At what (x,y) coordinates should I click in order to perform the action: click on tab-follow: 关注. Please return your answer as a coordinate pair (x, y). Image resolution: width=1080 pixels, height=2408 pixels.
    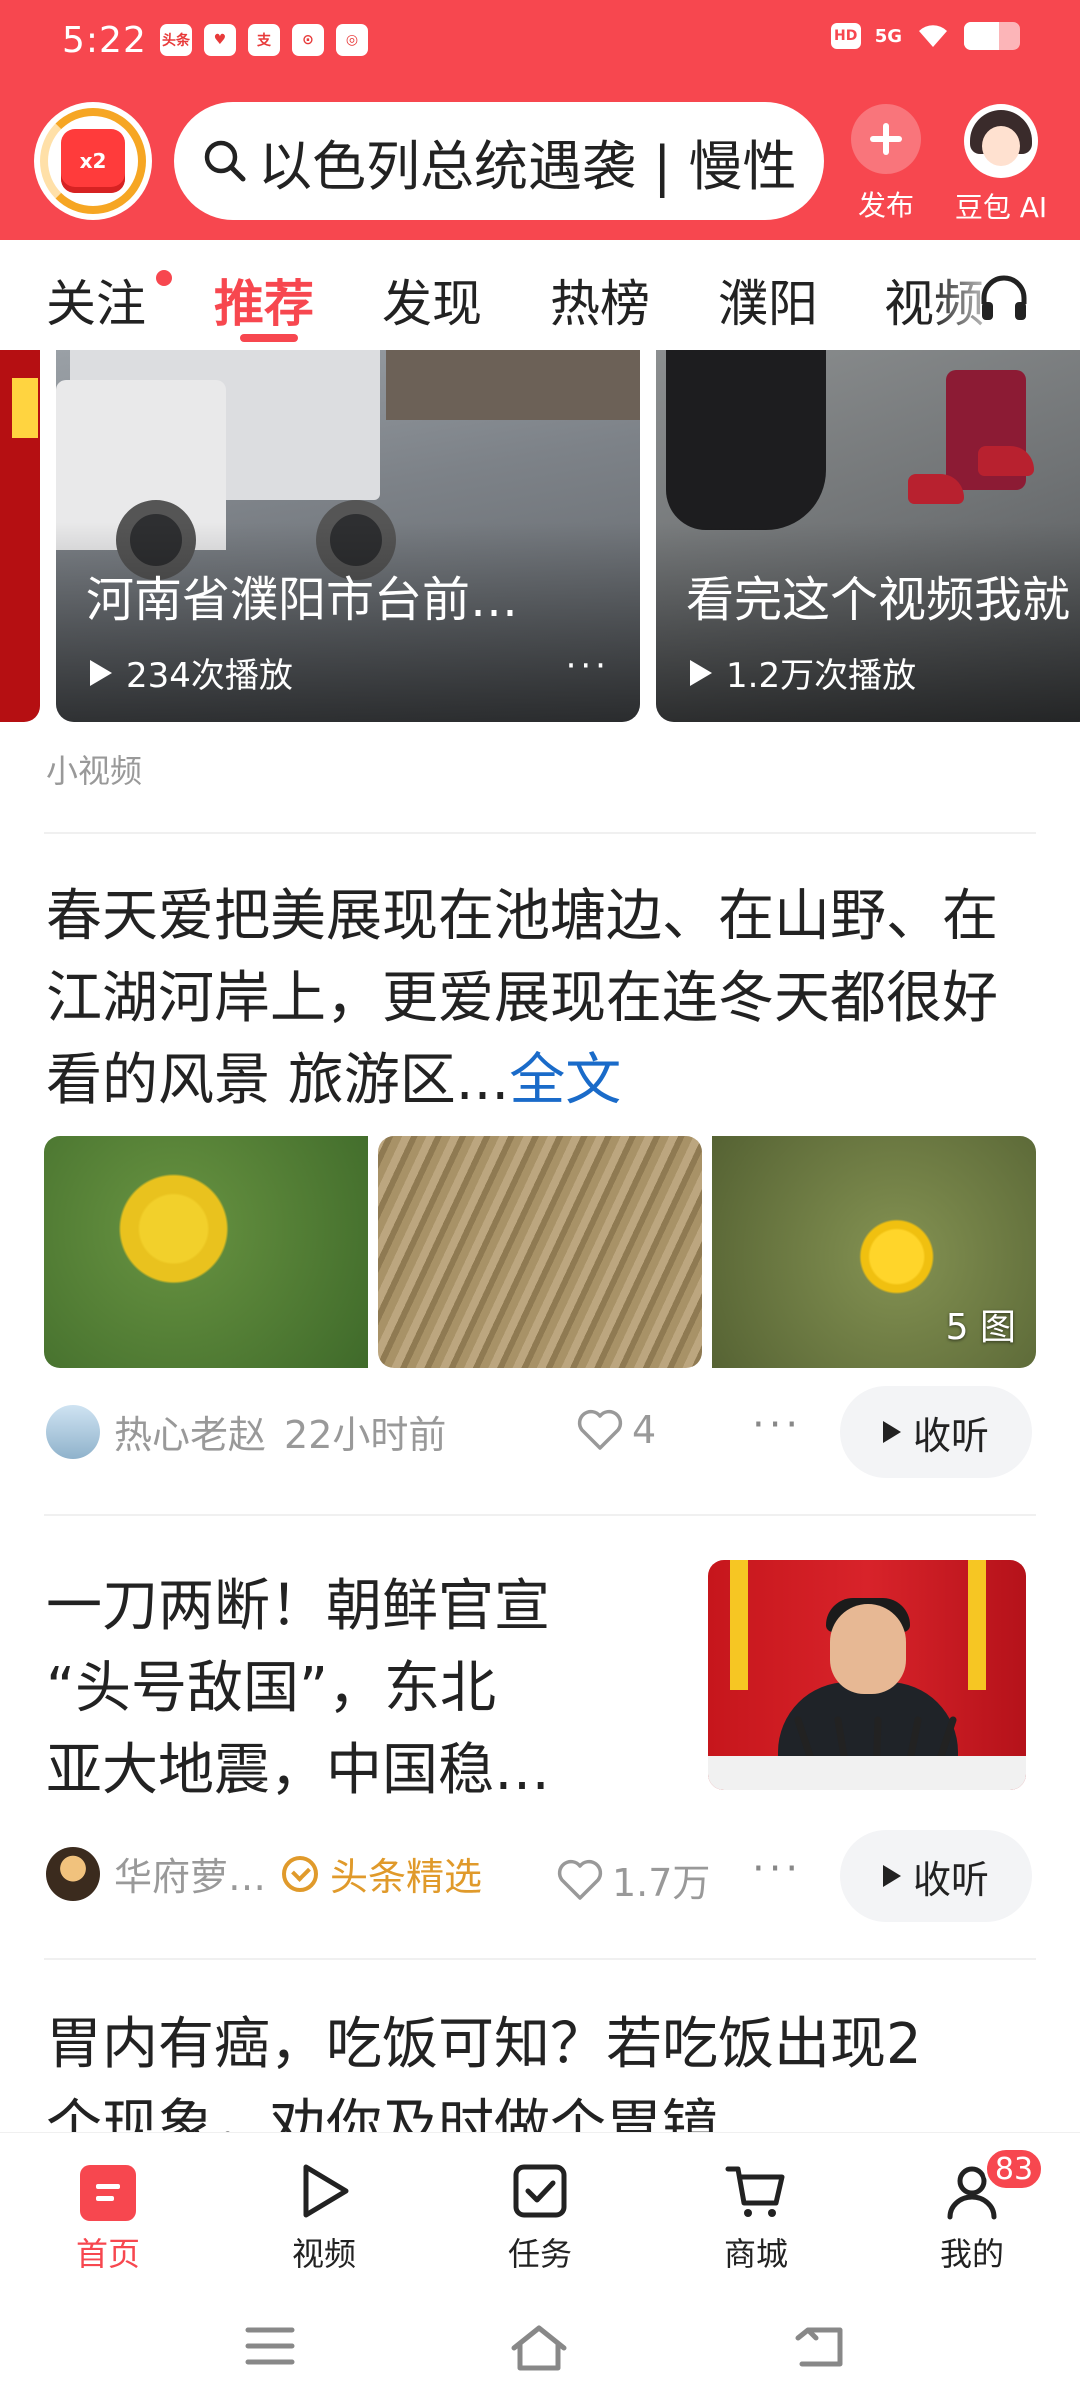
    Looking at the image, I should click on (96, 300).